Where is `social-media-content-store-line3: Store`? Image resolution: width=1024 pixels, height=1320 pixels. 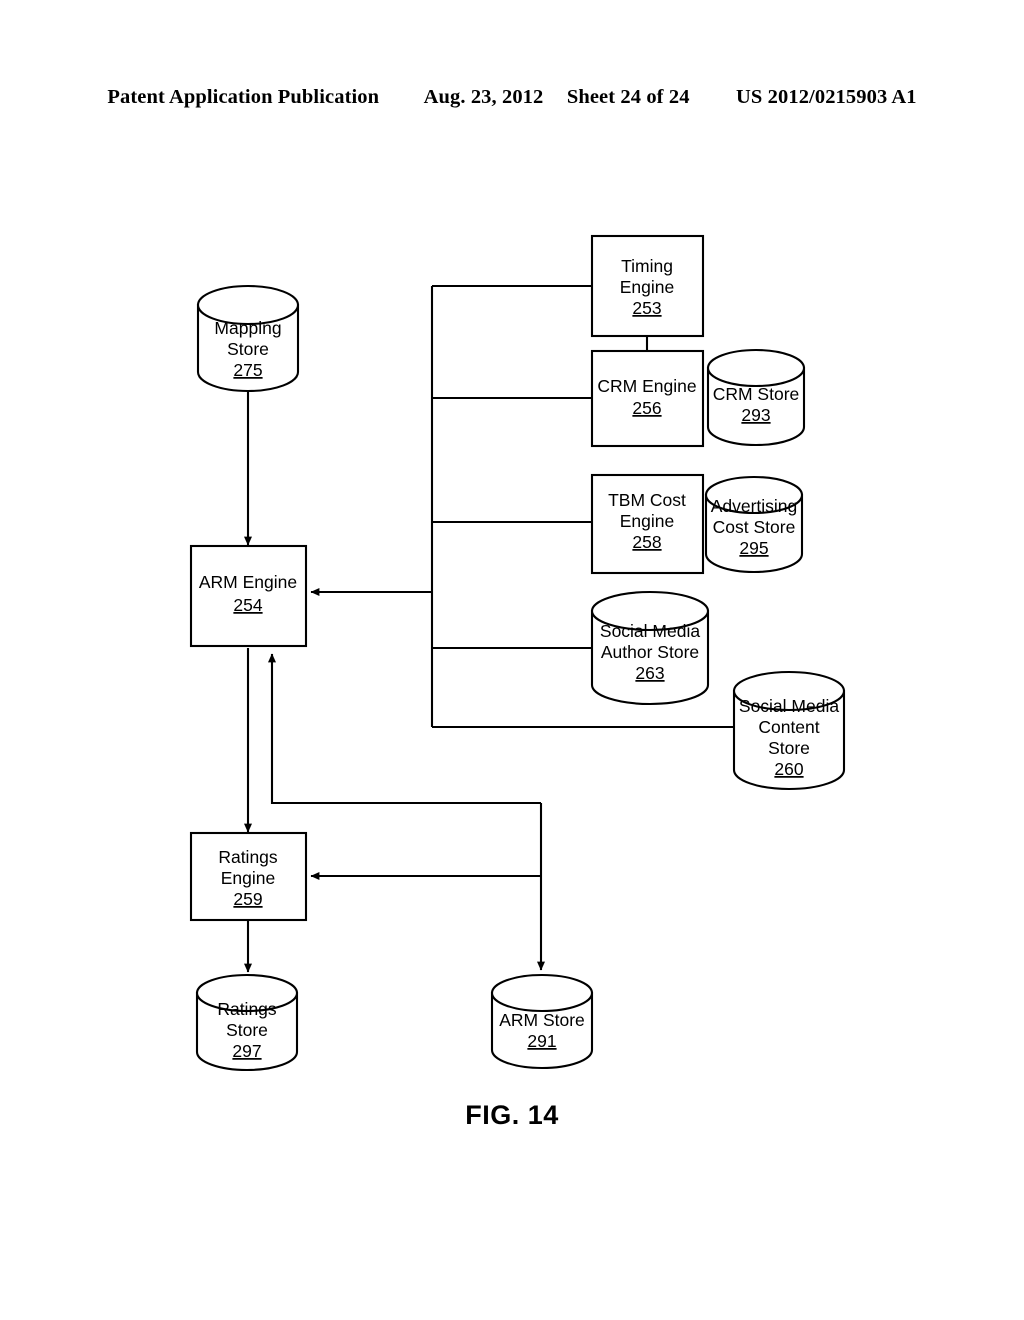 social-media-content-store-line3: Store is located at coordinates (789, 748).